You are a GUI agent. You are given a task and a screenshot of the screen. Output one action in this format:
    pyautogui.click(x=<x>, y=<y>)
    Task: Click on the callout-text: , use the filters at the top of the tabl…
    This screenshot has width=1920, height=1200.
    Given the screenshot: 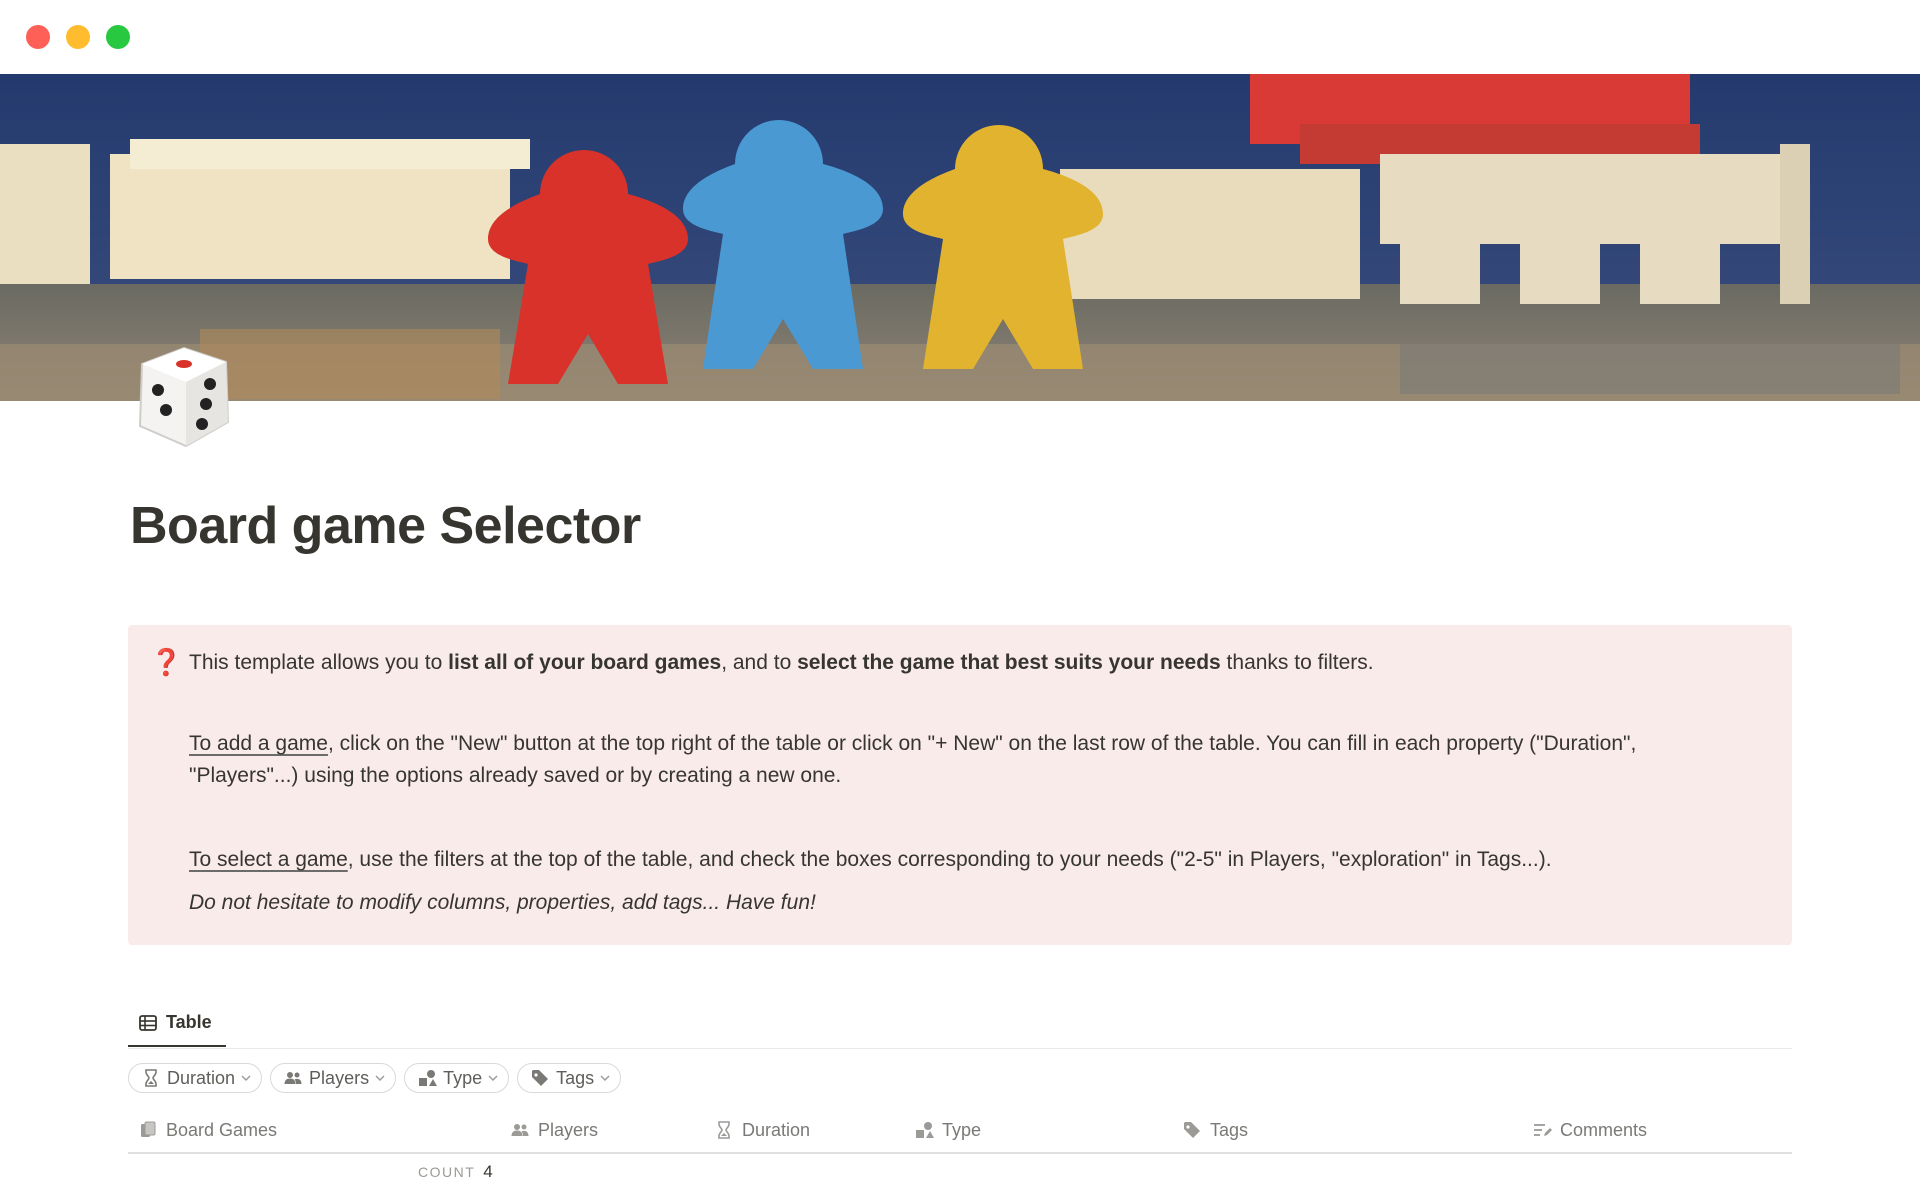 What is the action you would take?
    pyautogui.click(x=949, y=859)
    